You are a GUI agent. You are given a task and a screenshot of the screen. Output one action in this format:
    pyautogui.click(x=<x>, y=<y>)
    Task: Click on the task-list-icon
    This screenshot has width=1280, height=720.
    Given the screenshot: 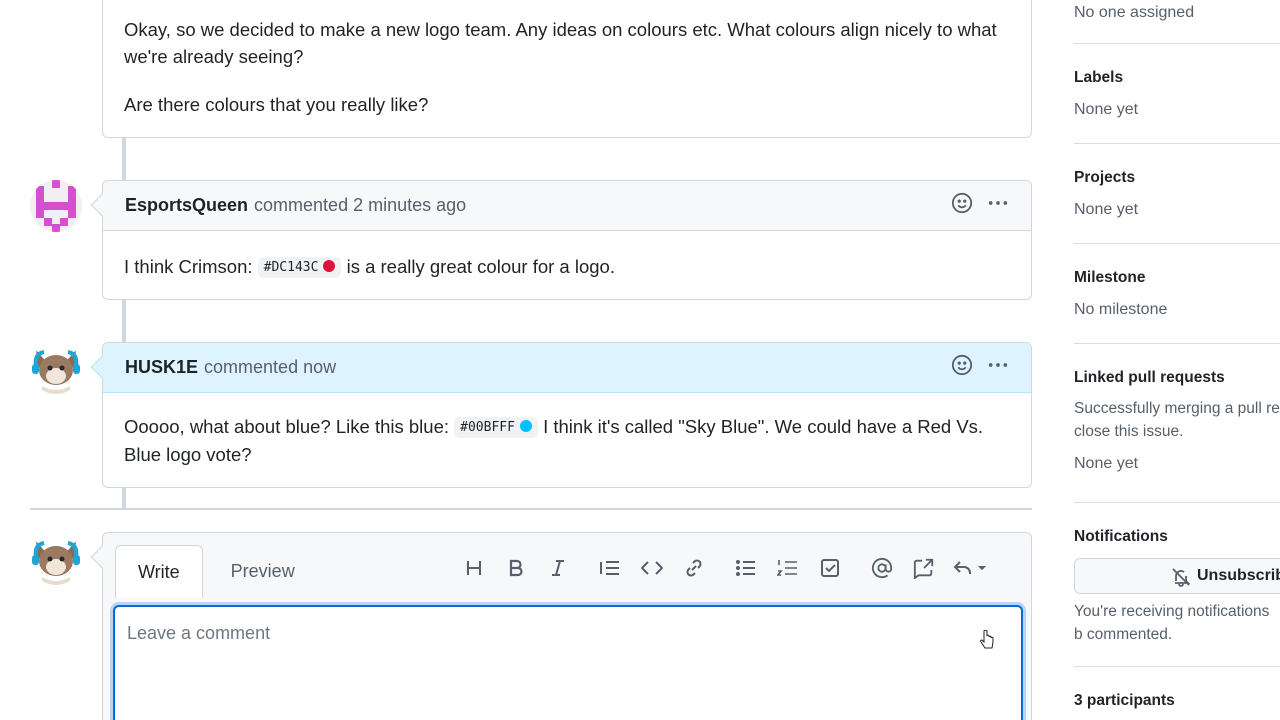 What is the action you would take?
    pyautogui.click(x=830, y=568)
    